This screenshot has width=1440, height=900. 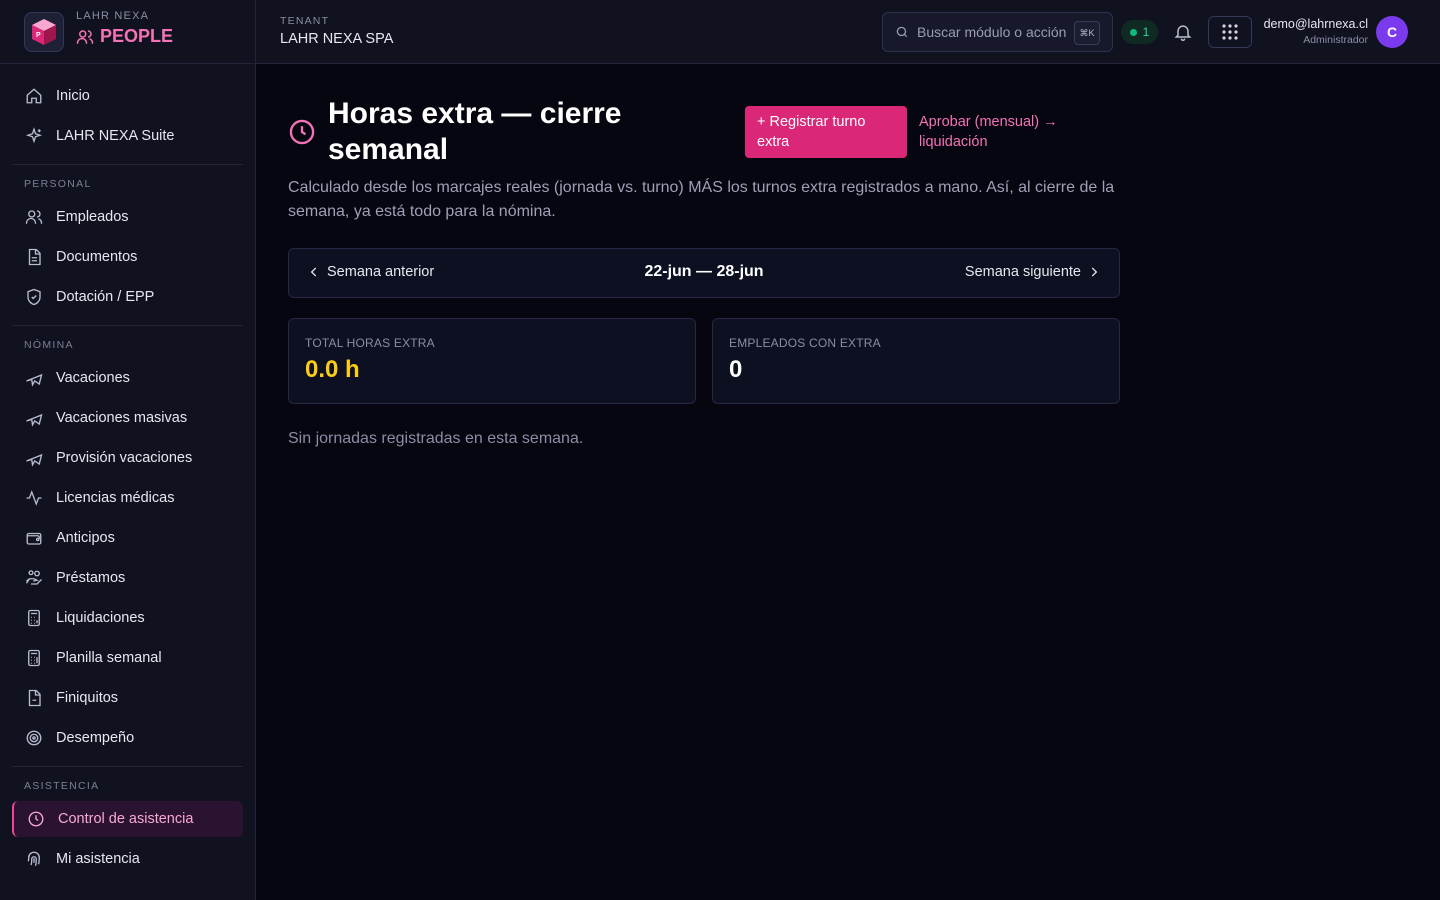 I want to click on sidebar-item-liquidaciones: Liquidaciones, so click(x=127, y=618).